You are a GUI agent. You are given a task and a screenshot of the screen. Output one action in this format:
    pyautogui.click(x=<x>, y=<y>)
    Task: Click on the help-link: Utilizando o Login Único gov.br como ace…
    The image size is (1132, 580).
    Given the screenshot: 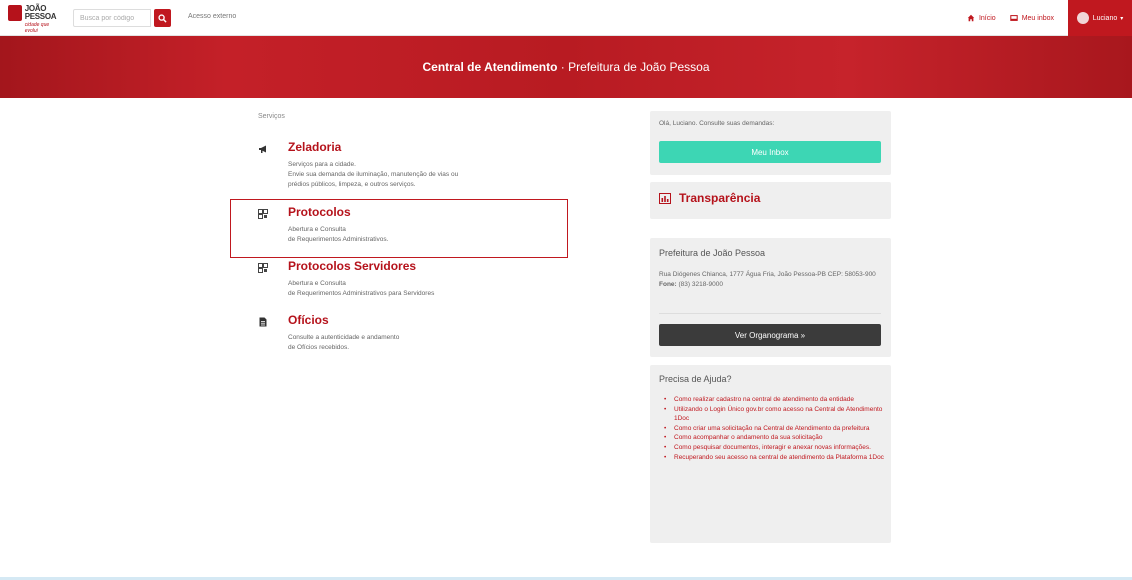 What is the action you would take?
    pyautogui.click(x=776, y=414)
    